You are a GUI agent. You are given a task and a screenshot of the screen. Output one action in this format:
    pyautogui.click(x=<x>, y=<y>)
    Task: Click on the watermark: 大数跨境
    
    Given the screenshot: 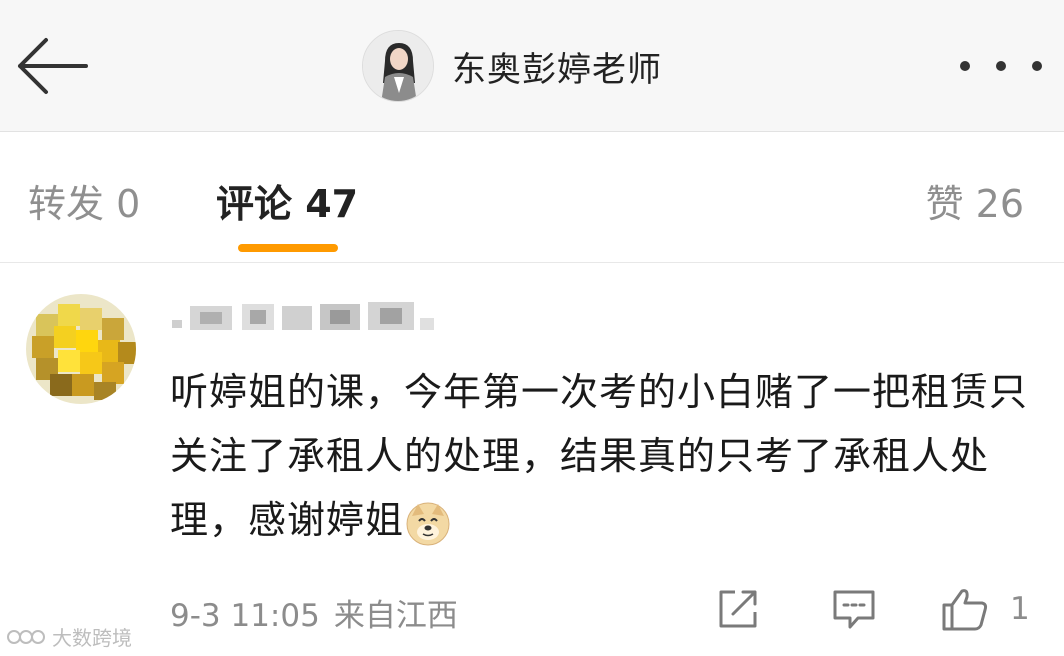 What is the action you would take?
    pyautogui.click(x=69, y=636)
    